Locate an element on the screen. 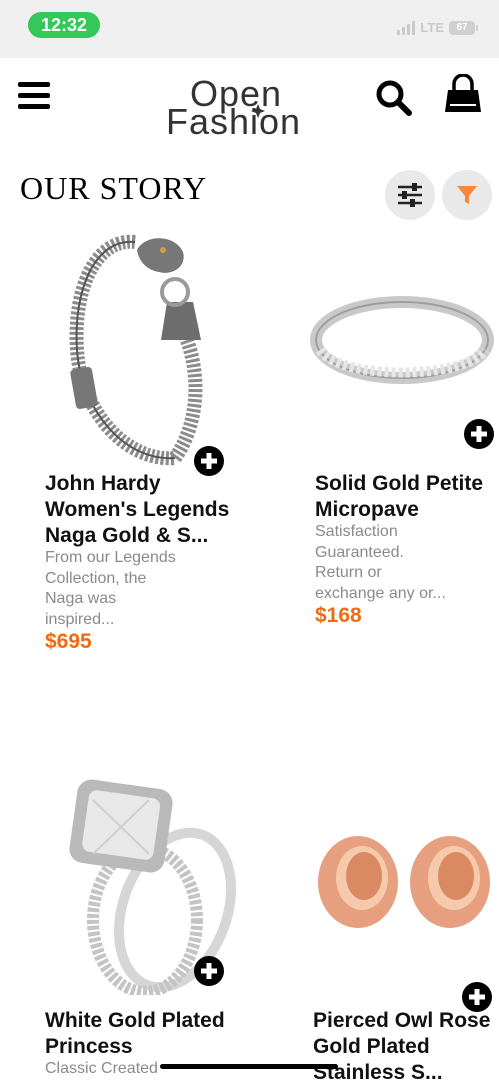  network-type: LTE is located at coordinates (432, 27).